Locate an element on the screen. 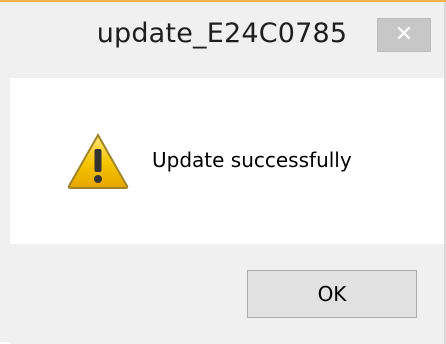 This screenshot has width=446, height=344. close-button: ✕ is located at coordinates (404, 35).